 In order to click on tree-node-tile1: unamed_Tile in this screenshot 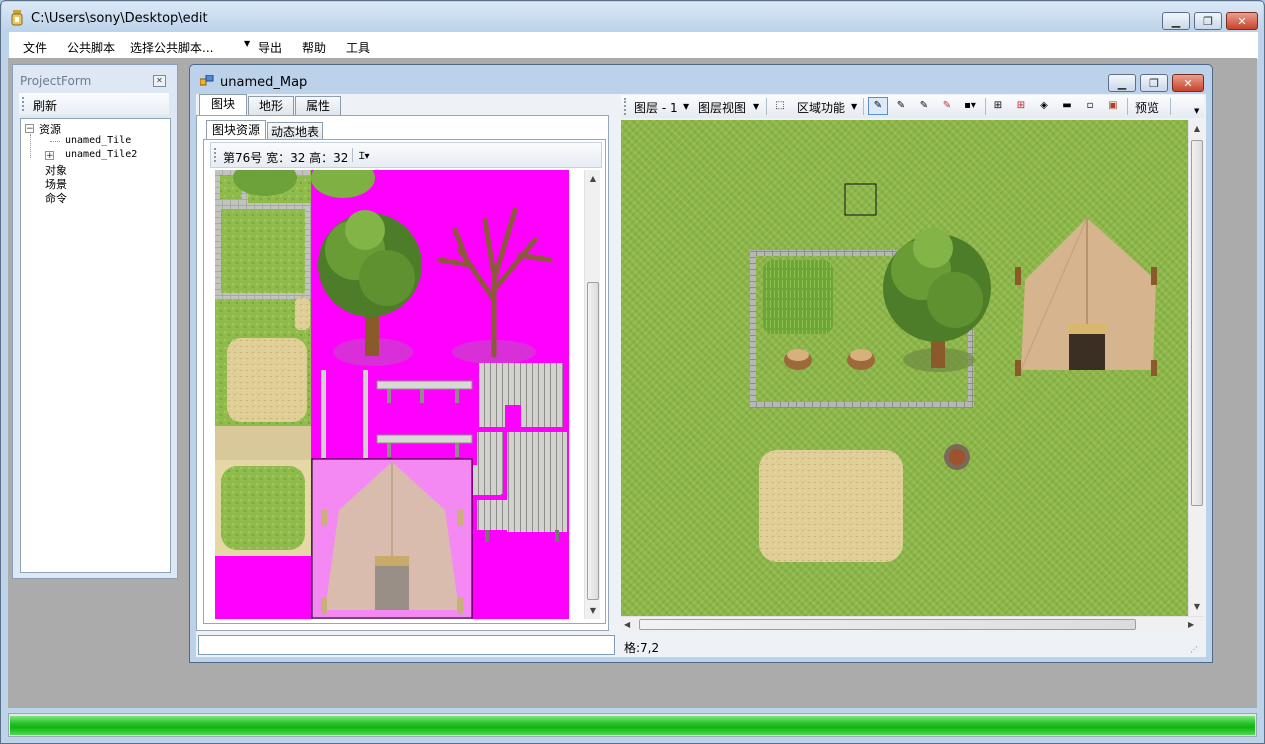, I will do `click(98, 140)`.